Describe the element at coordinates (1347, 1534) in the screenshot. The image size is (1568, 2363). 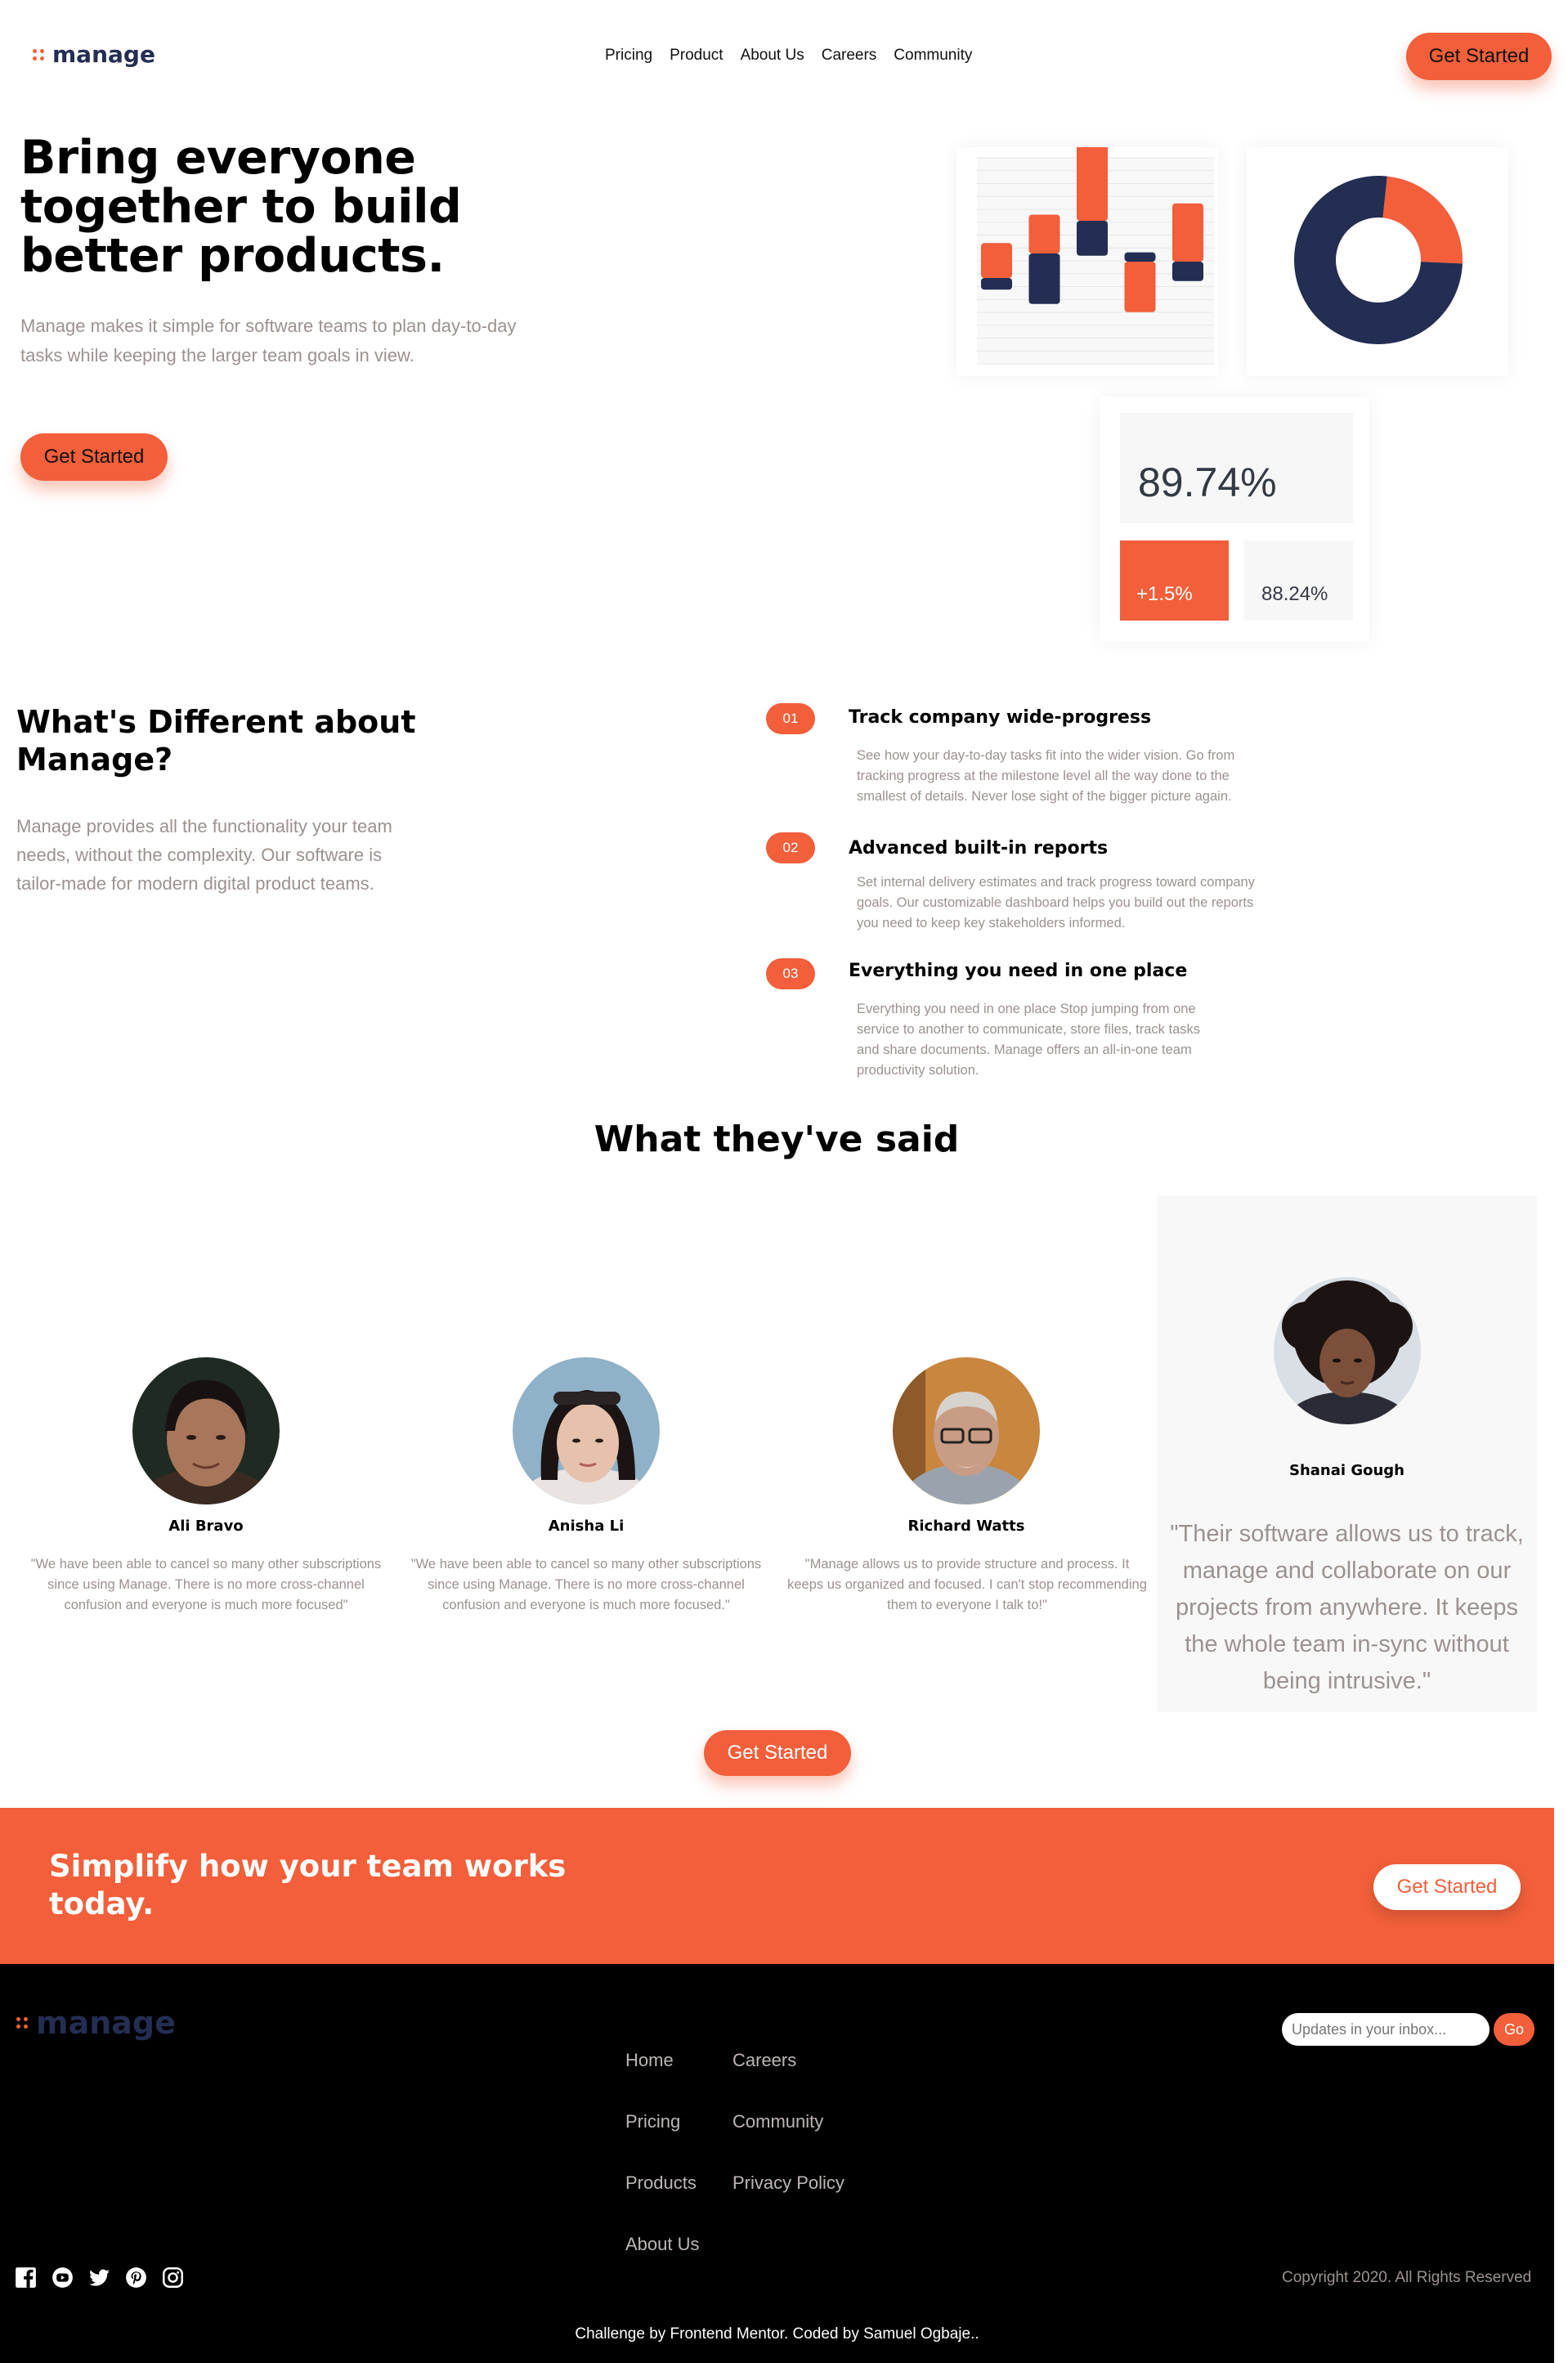
I see `testimonial-quote-line: "Their software allows us to track,` at that location.